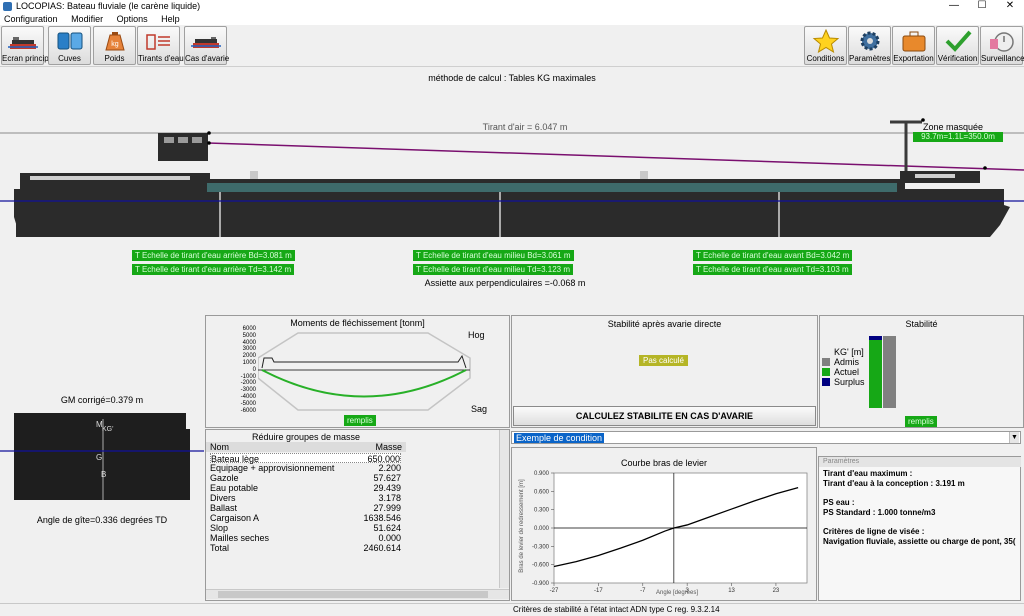 Image resolution: width=1024 pixels, height=616 pixels. What do you see at coordinates (248, 410) in the screenshot?
I see `bending-y-tick: -6000` at bounding box center [248, 410].